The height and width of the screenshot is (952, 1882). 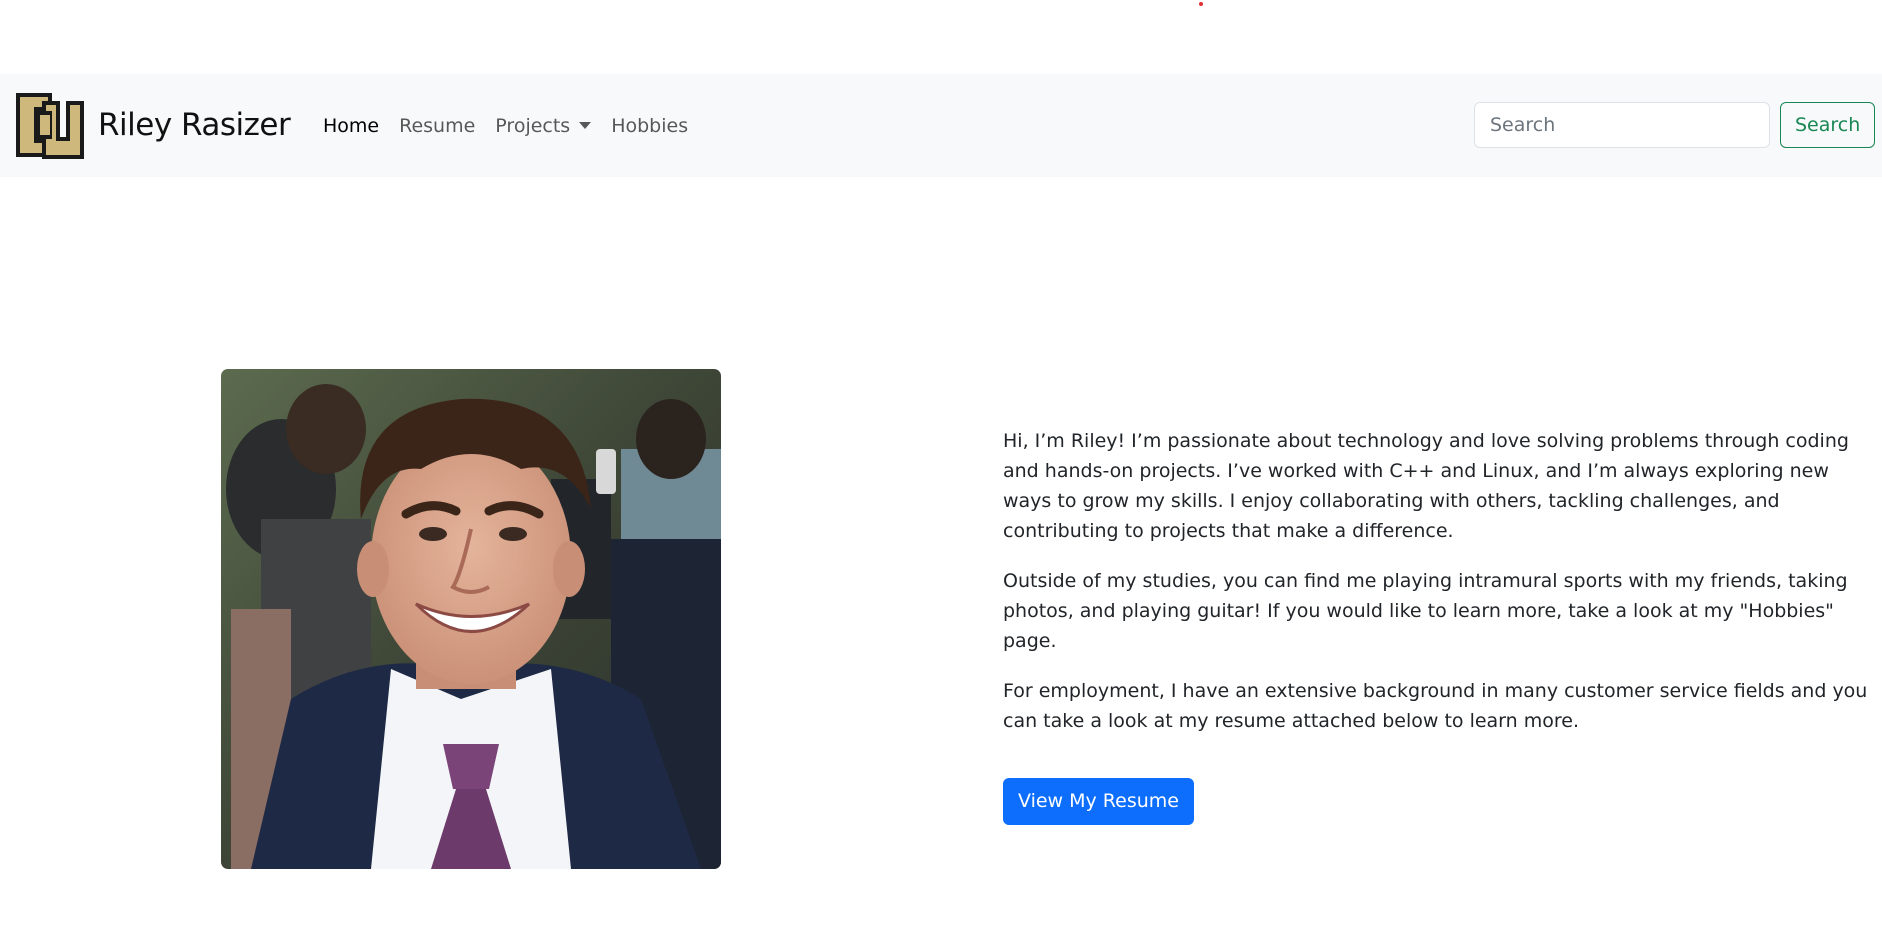 I want to click on cu-logo-icon, so click(x=50, y=126).